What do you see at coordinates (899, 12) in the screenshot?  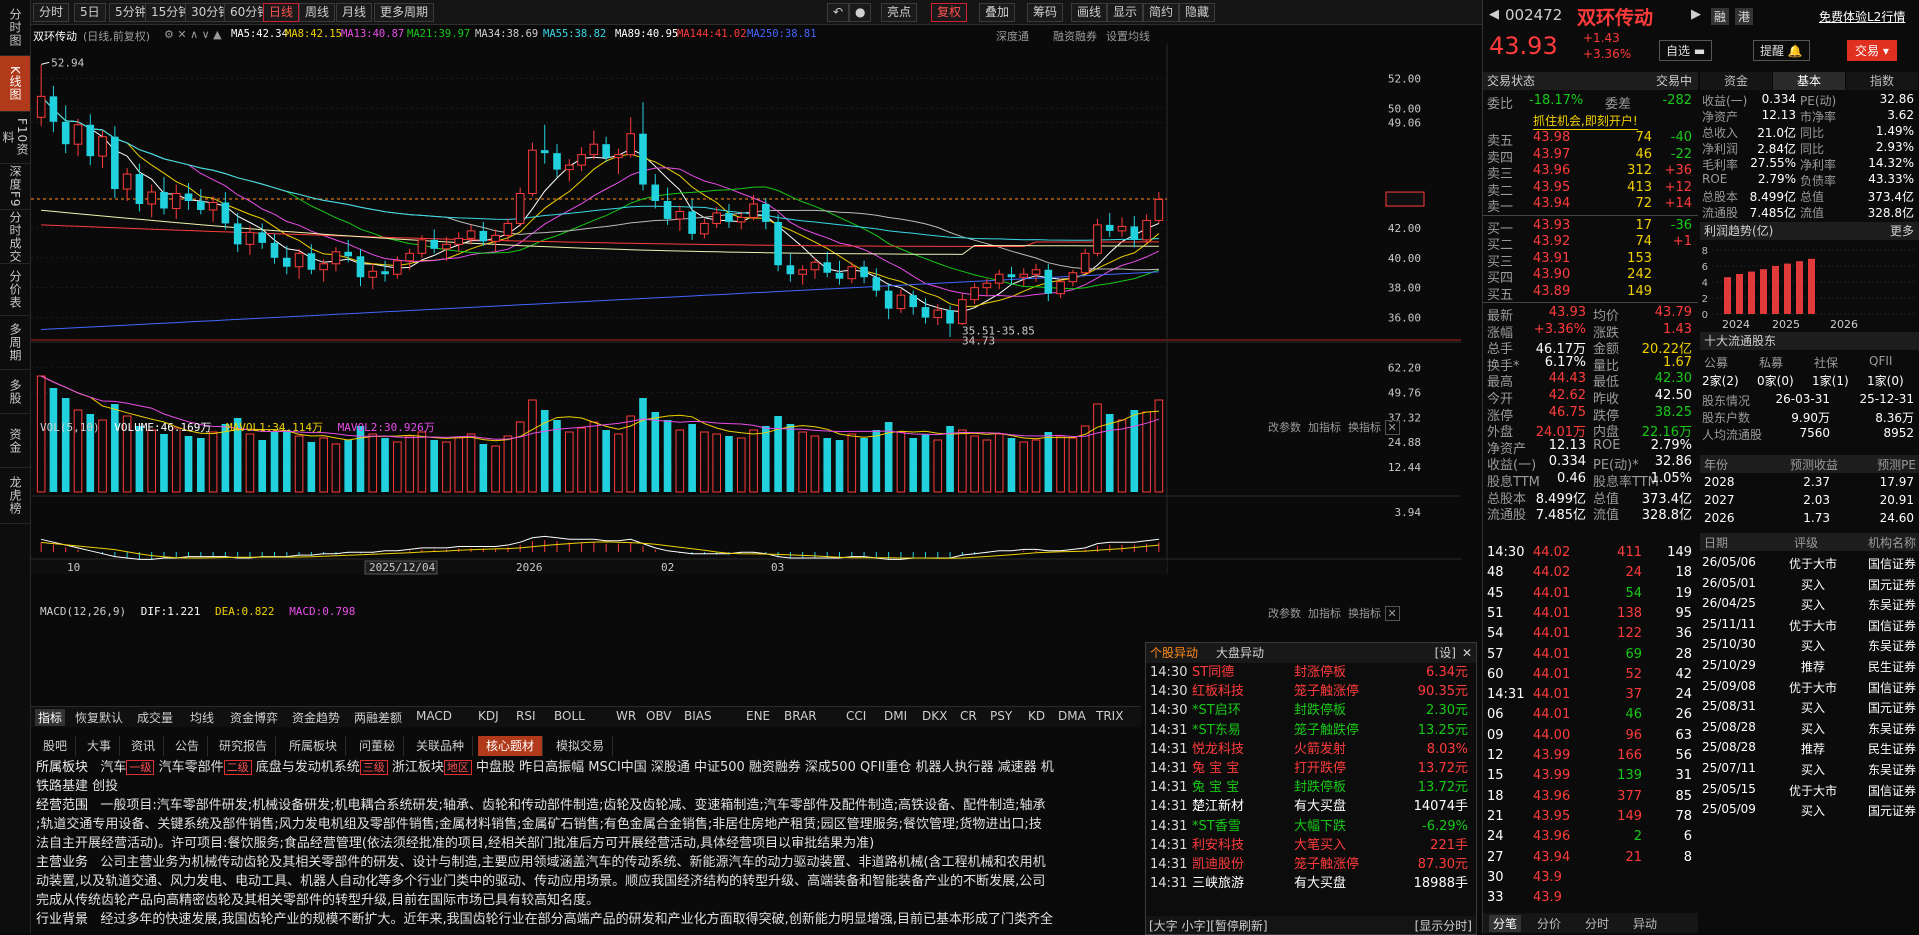 I see `tool-button-0: 亮点` at bounding box center [899, 12].